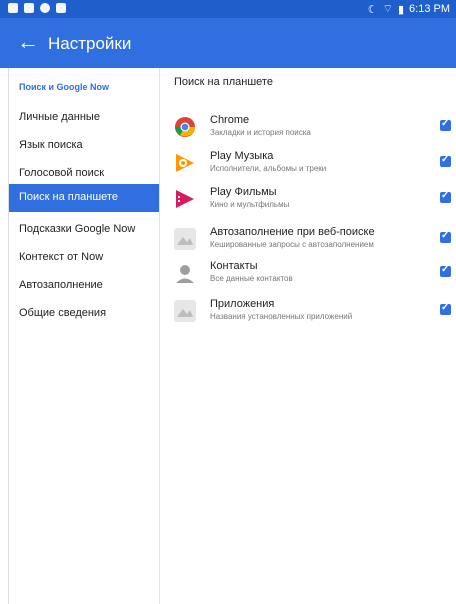  What do you see at coordinates (28, 42) in the screenshot?
I see `back-arrow-icon: ←` at bounding box center [28, 42].